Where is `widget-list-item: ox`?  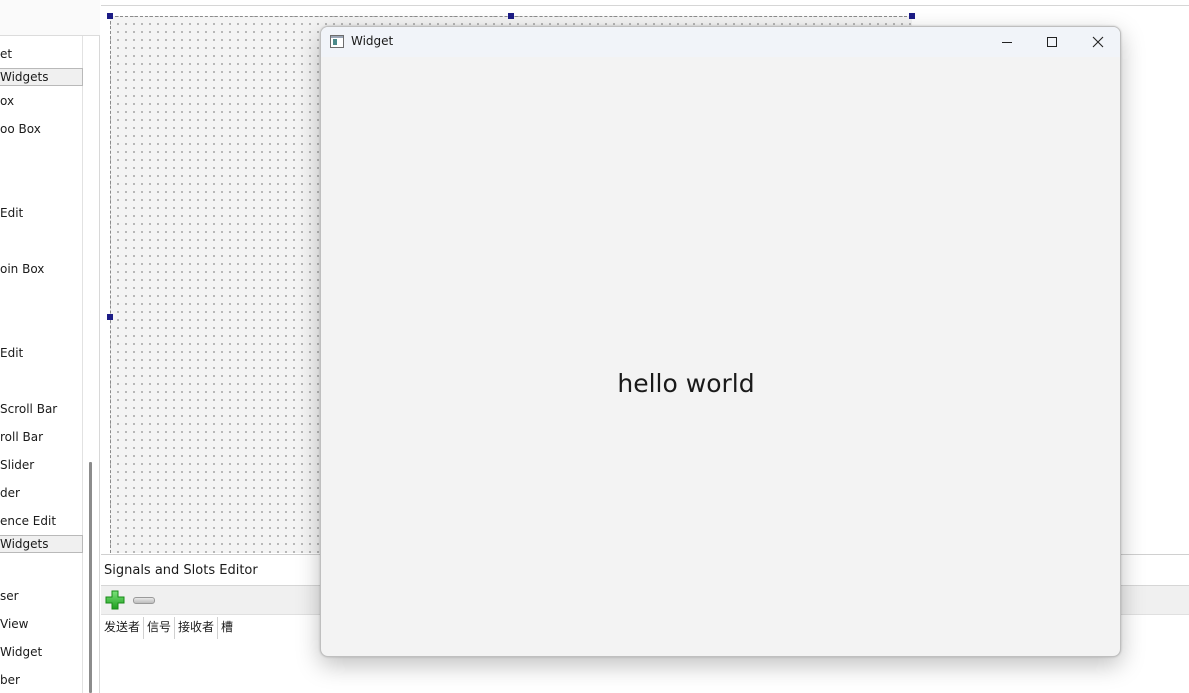 widget-list-item: ox is located at coordinates (41, 101).